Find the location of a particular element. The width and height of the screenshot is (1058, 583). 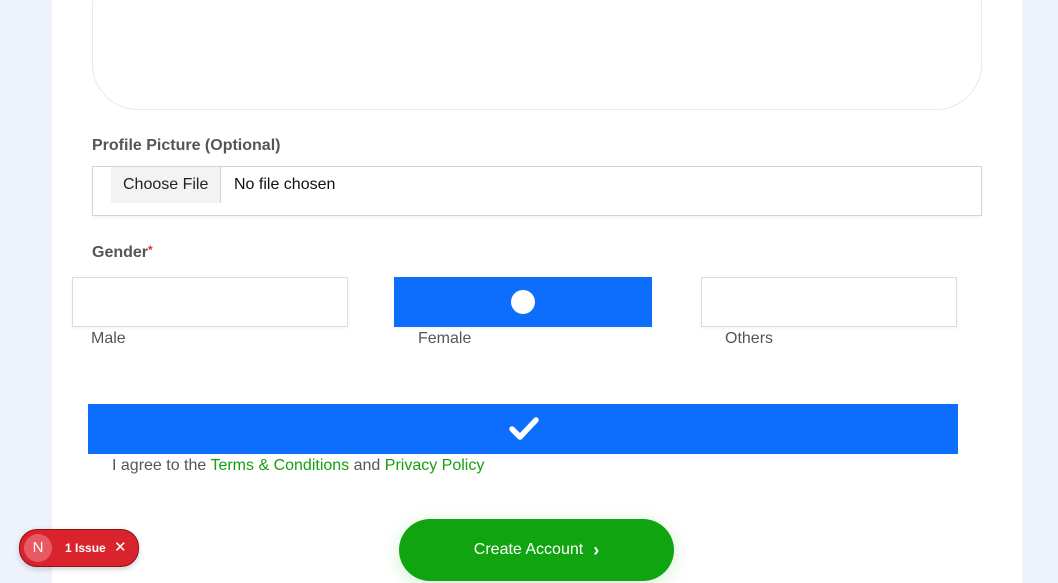

issue-badge: N 1 Issue ✕ is located at coordinates (79, 548).